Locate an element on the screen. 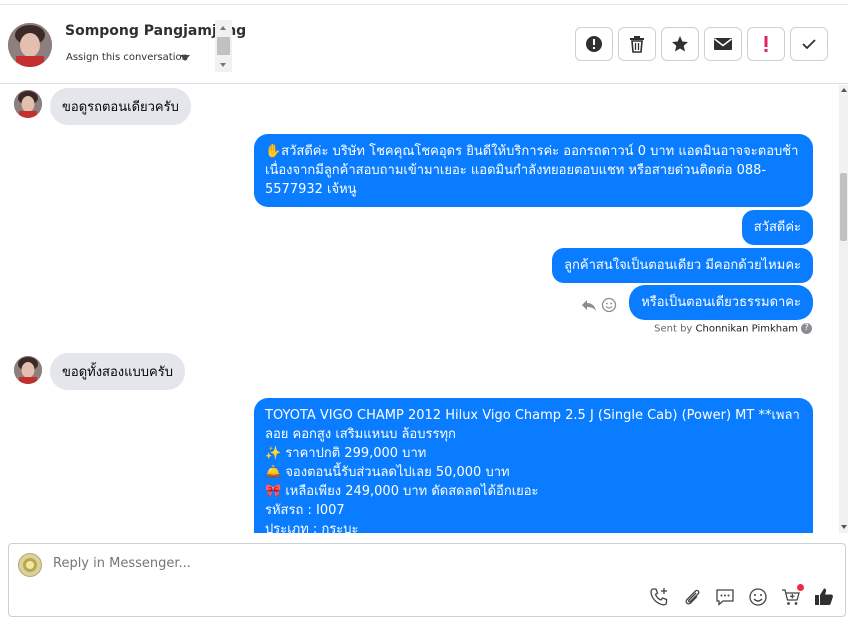 The height and width of the screenshot is (625, 848). emoji-icon is located at coordinates (758, 597).